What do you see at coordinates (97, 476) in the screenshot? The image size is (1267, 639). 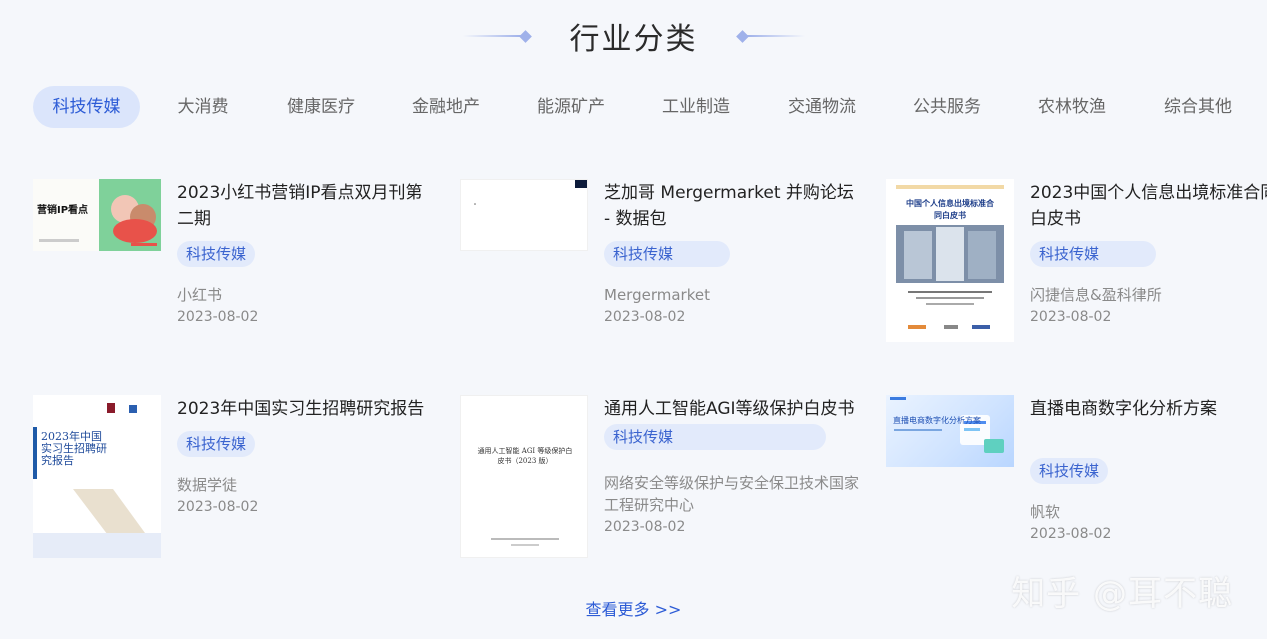 I see `report-cover: 2023年中国实习生招聘研究报告` at bounding box center [97, 476].